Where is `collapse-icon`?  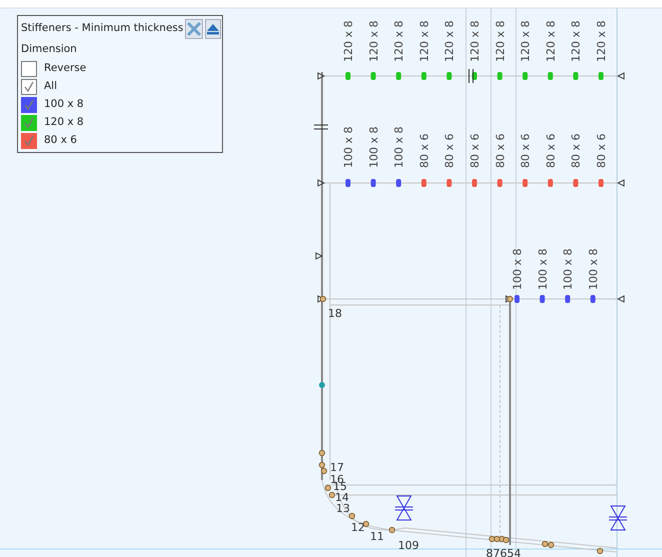
collapse-icon is located at coordinates (213, 29).